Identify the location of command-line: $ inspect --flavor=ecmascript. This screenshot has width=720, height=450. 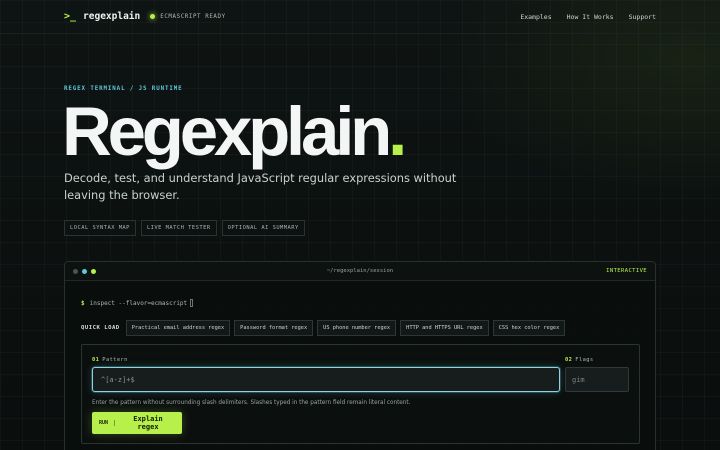
(137, 303).